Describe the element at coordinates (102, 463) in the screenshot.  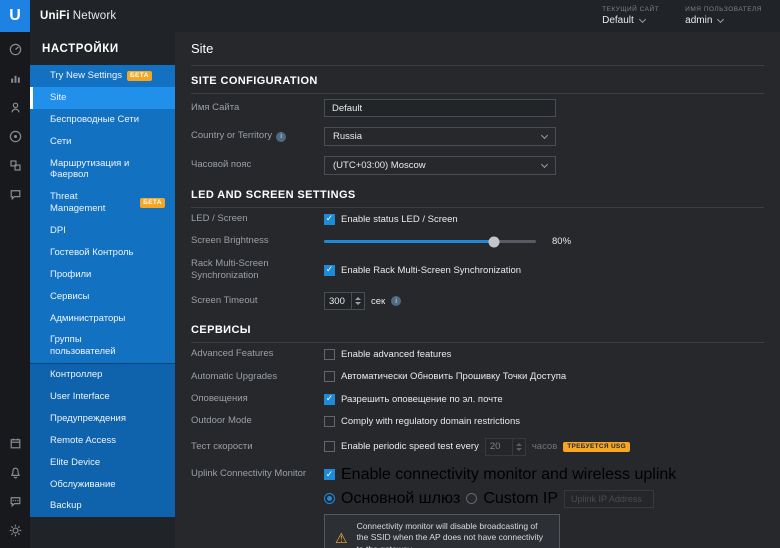
I see `sidebar-item-elite-device: Elite Device` at that location.